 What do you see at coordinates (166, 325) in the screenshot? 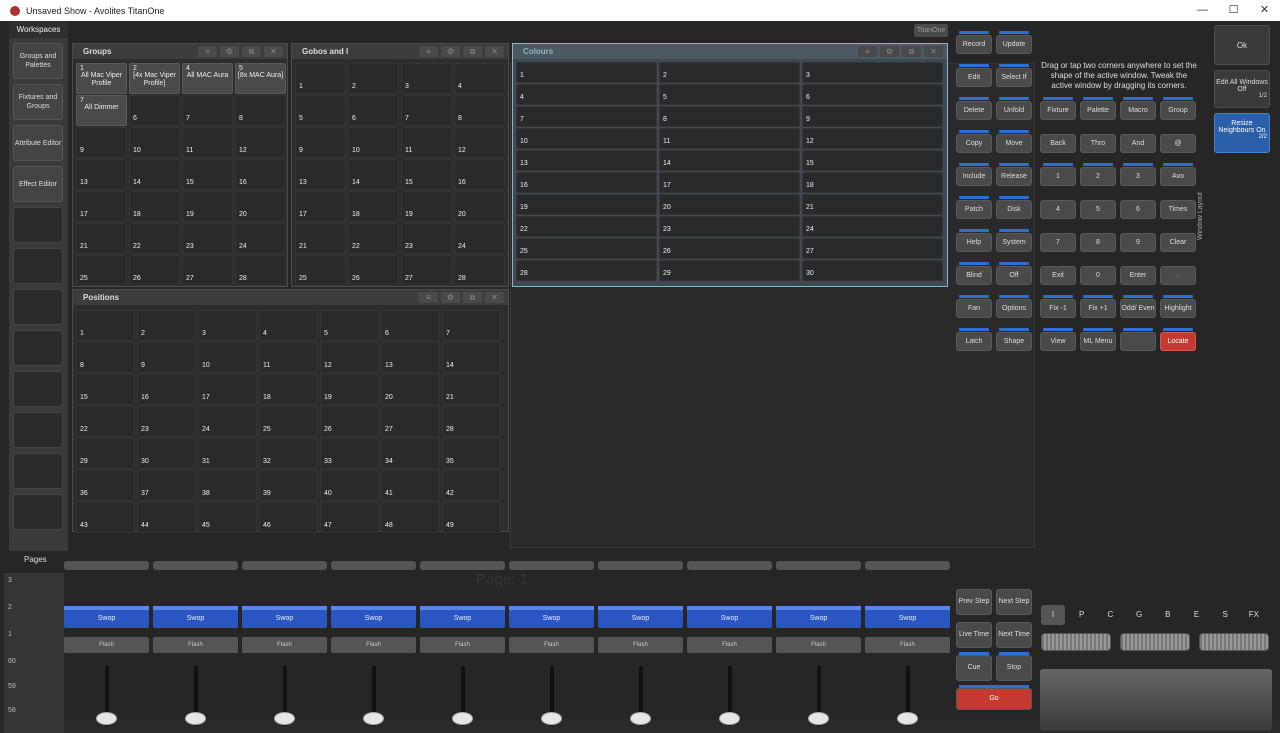
I see `position-palette-slot: 2` at bounding box center [166, 325].